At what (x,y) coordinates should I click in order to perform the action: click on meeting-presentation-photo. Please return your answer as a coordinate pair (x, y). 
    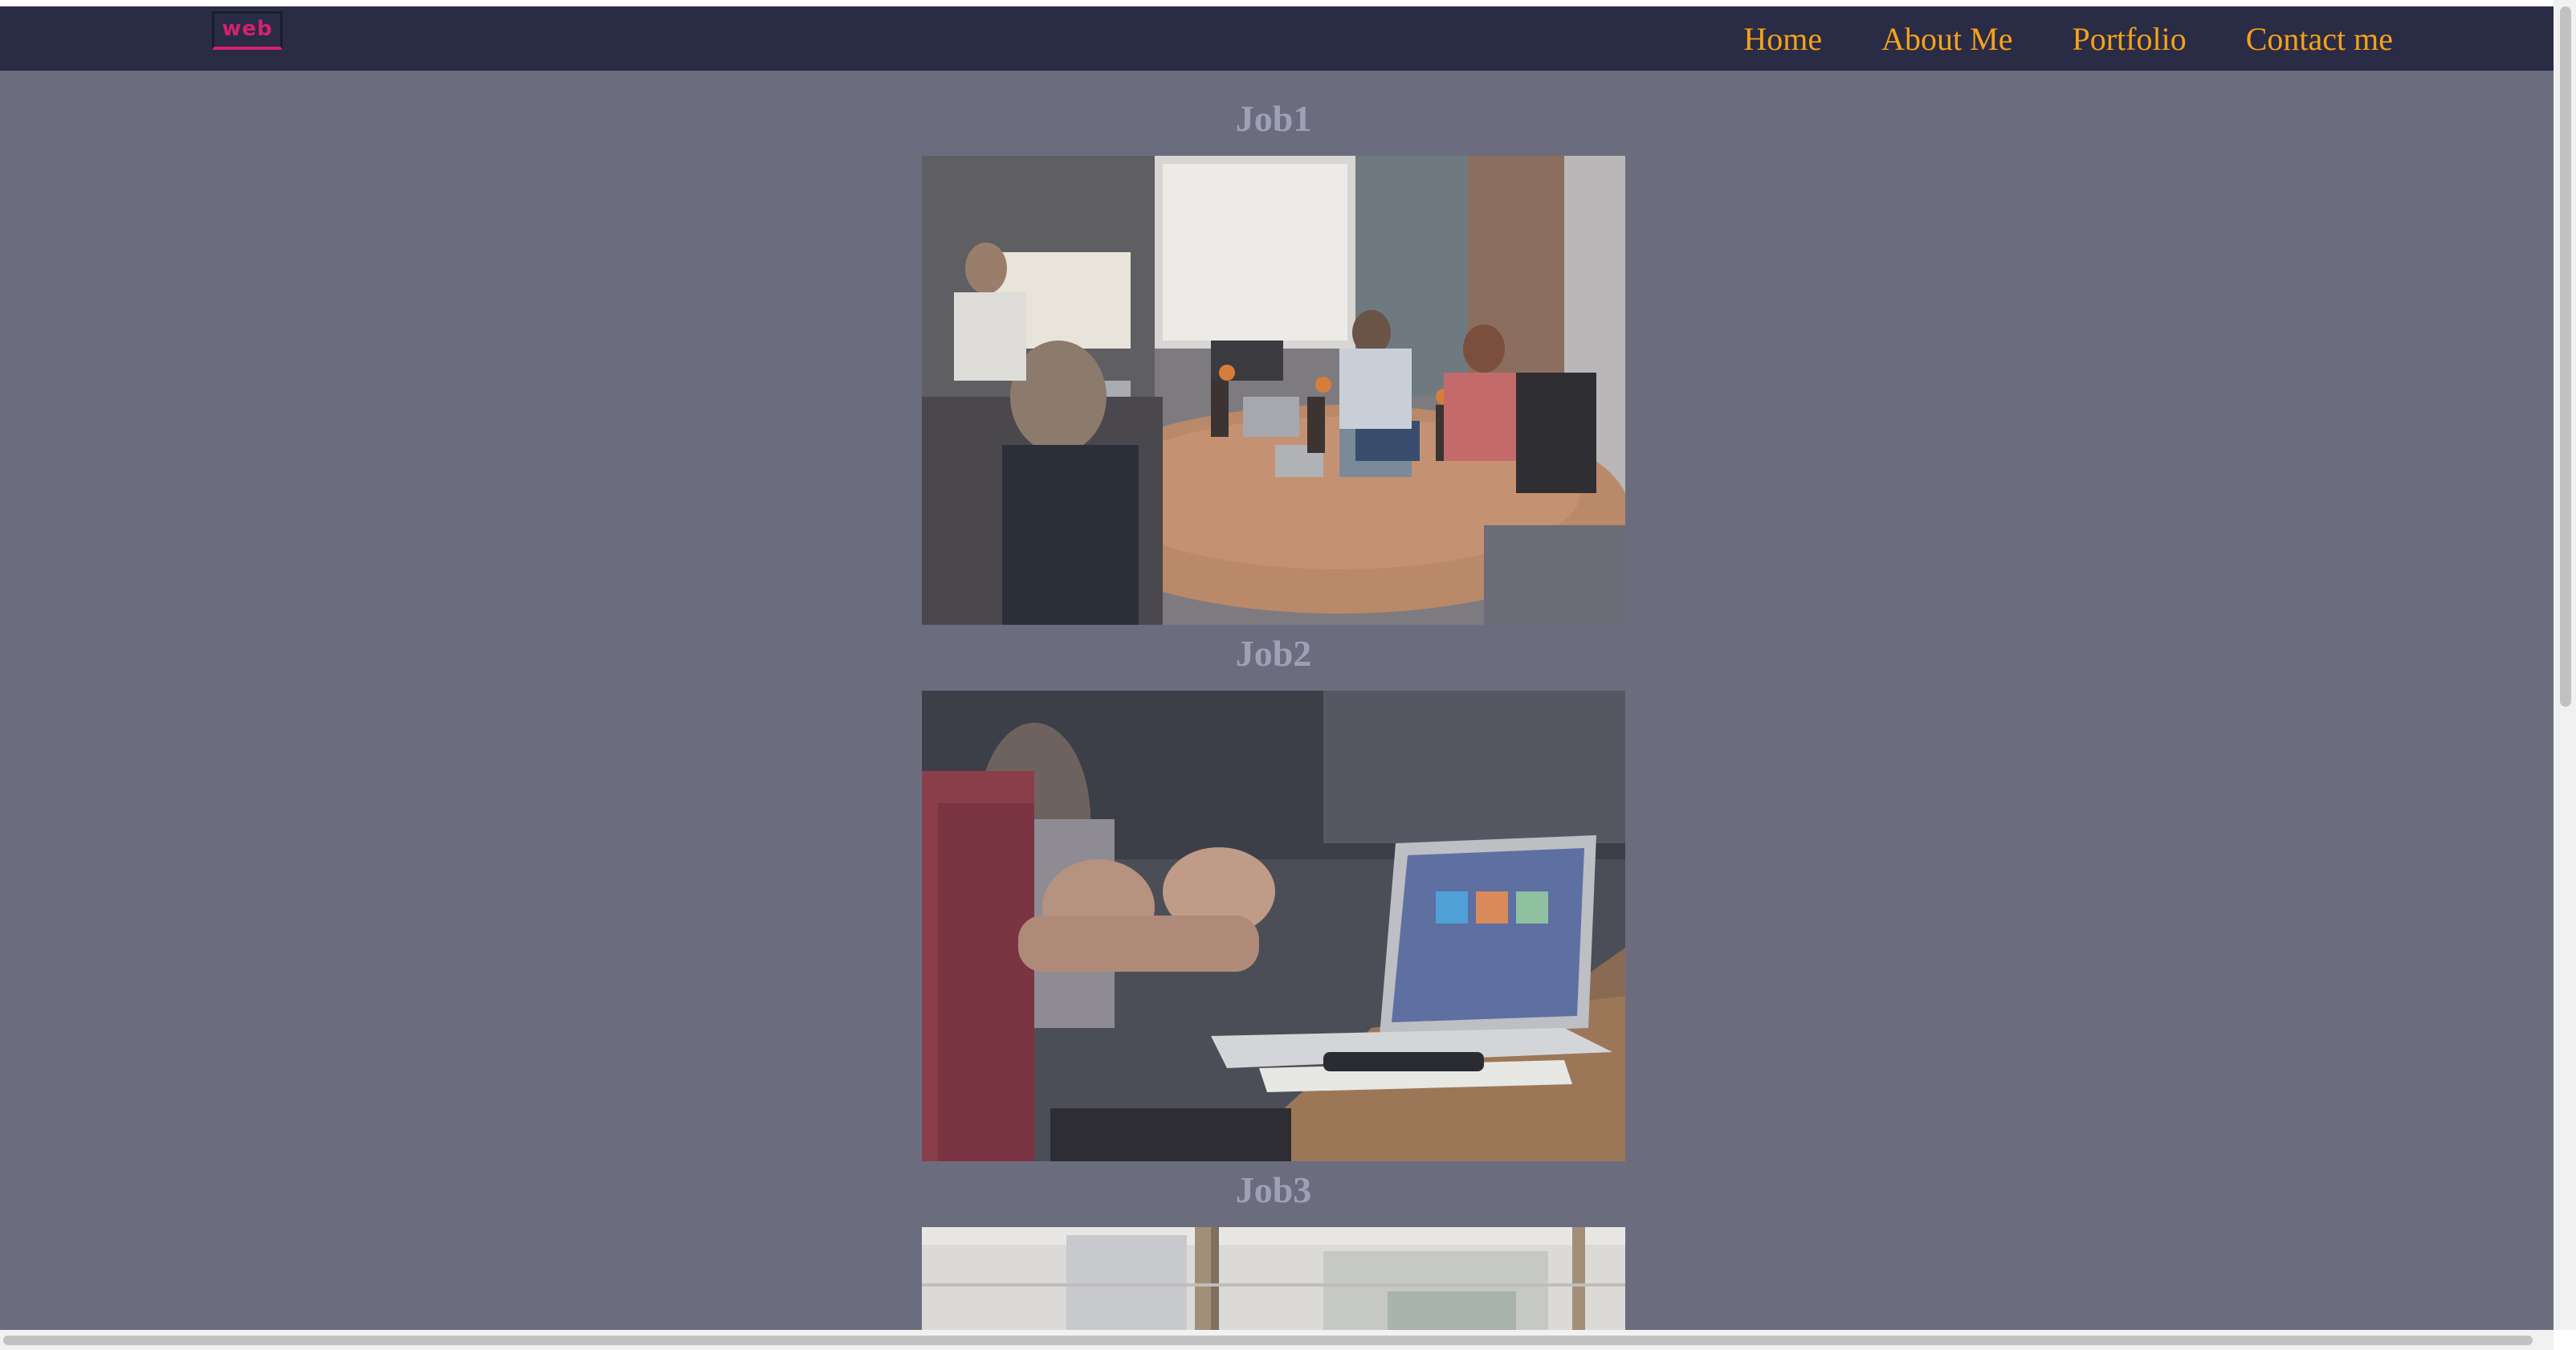
    Looking at the image, I should click on (1273, 390).